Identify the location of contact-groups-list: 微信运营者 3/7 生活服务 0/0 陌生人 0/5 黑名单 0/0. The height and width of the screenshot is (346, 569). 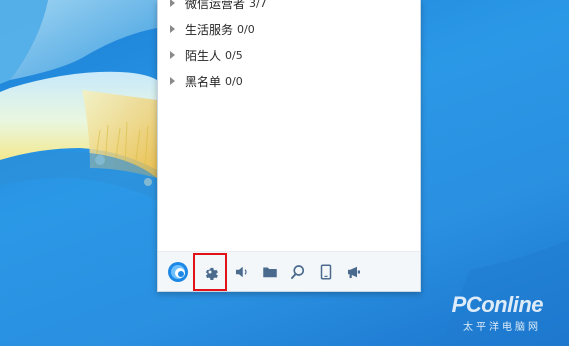
(289, 47).